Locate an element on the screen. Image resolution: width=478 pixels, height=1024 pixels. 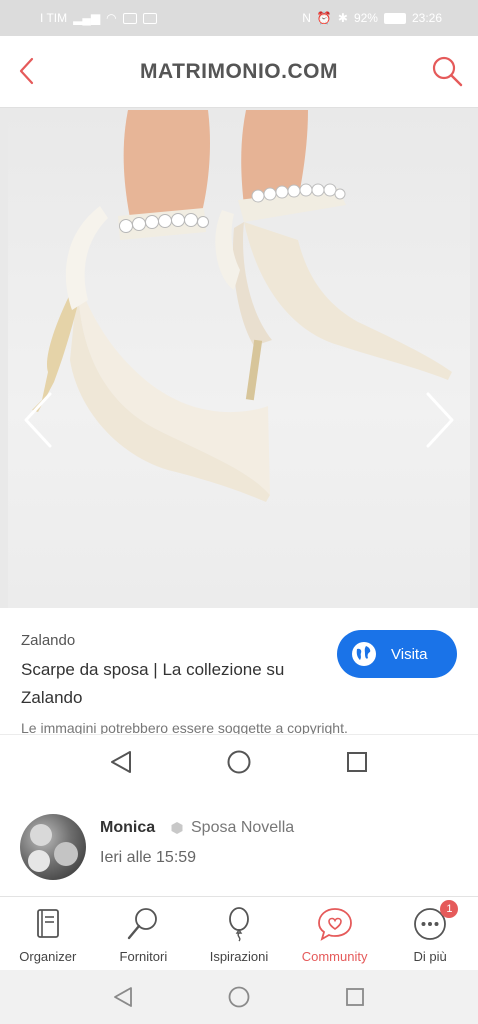
hexagon-badge-icon is located at coordinates (177, 828).